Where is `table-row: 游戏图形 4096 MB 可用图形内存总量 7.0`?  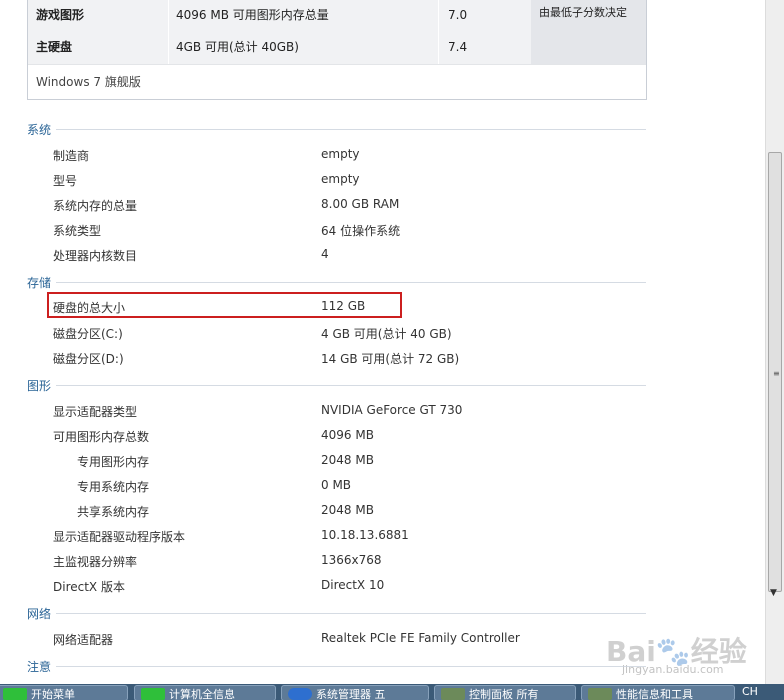 table-row: 游戏图形 4096 MB 可用图形内存总量 7.0 is located at coordinates (279, 16).